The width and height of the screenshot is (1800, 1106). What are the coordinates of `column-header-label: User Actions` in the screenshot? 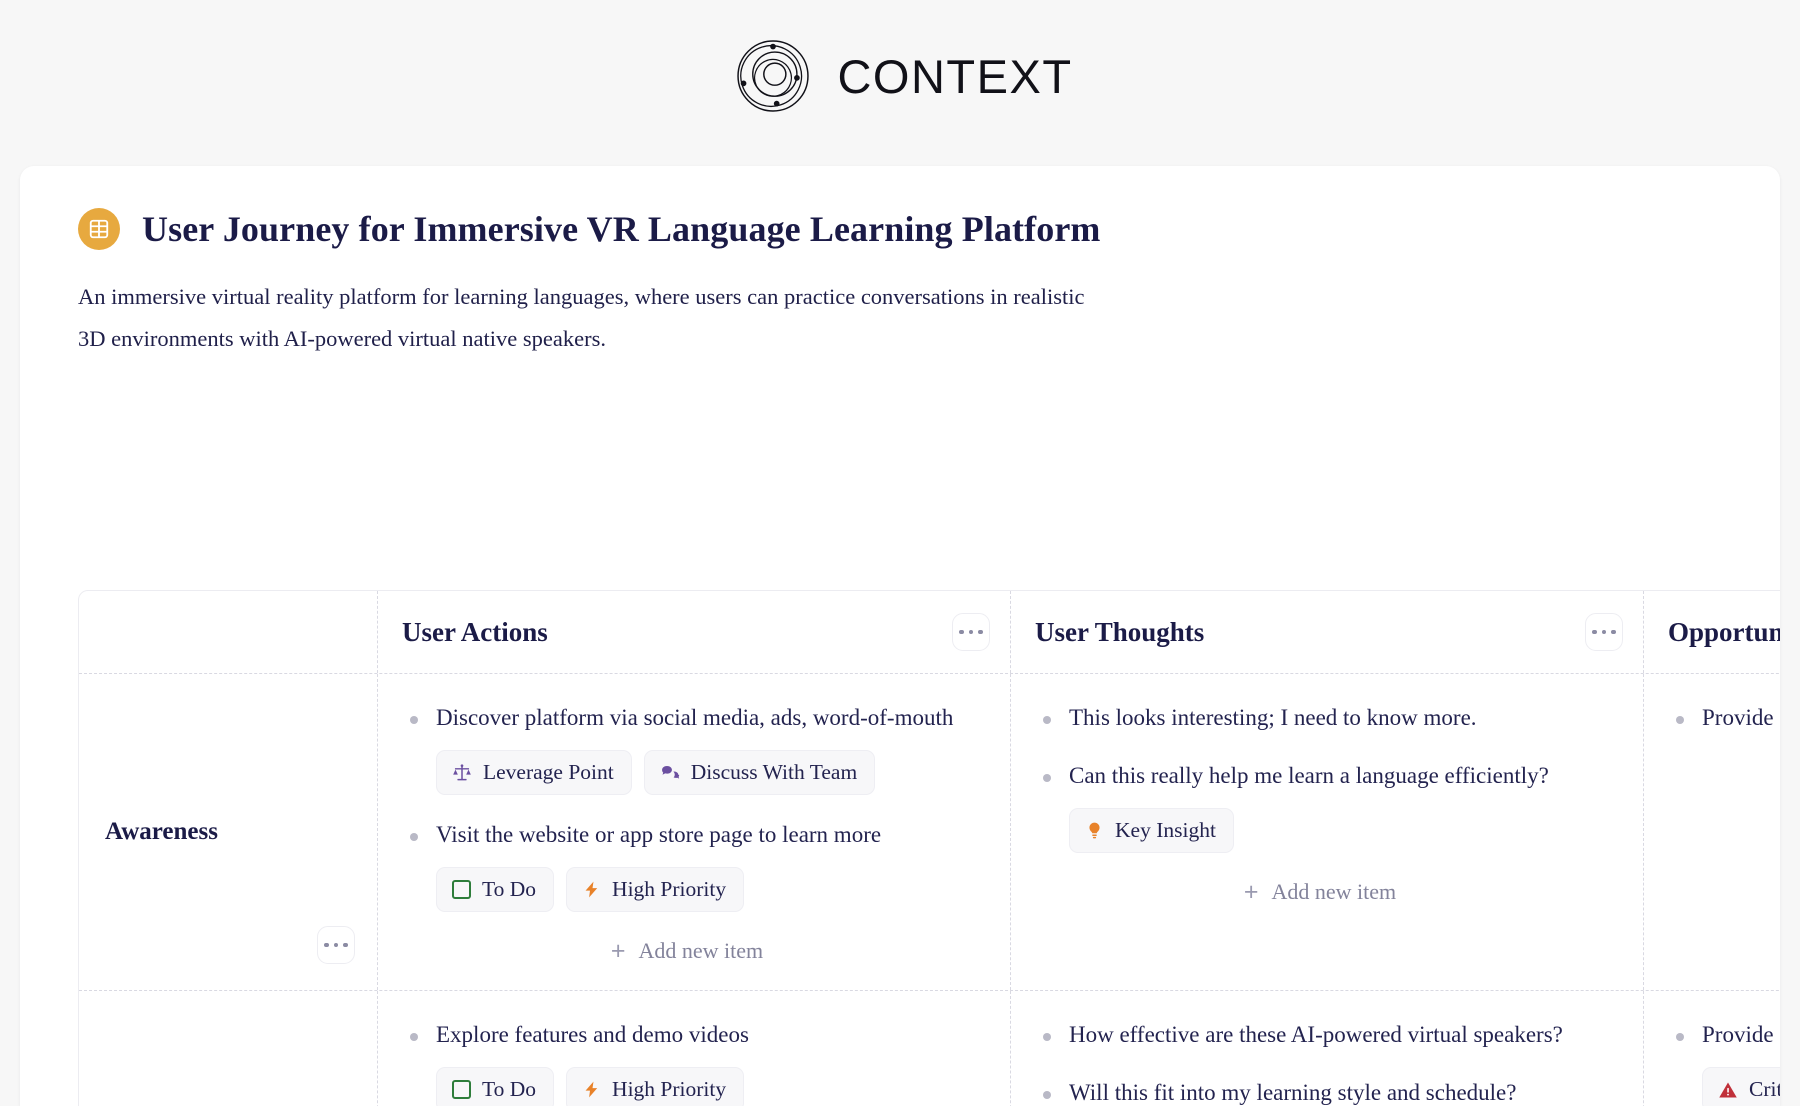 It's located at (475, 631).